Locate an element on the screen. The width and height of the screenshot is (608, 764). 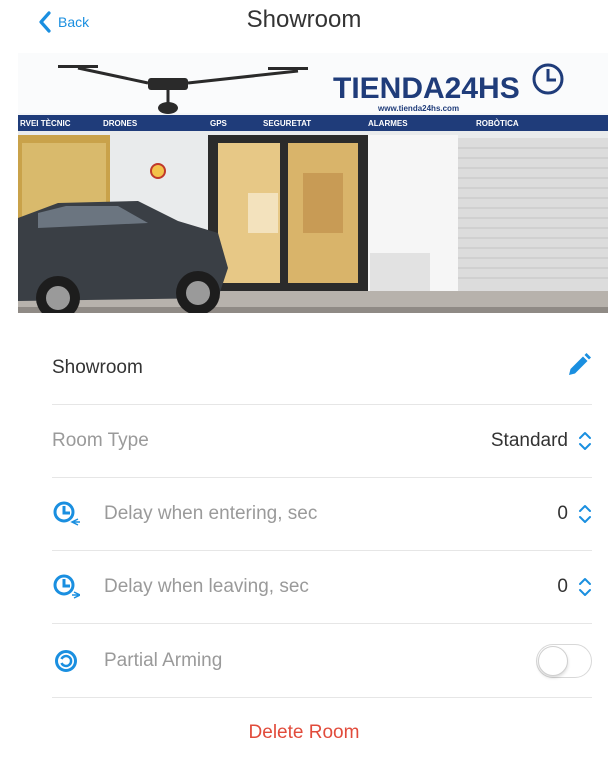
pencil-icon is located at coordinates (579, 368).